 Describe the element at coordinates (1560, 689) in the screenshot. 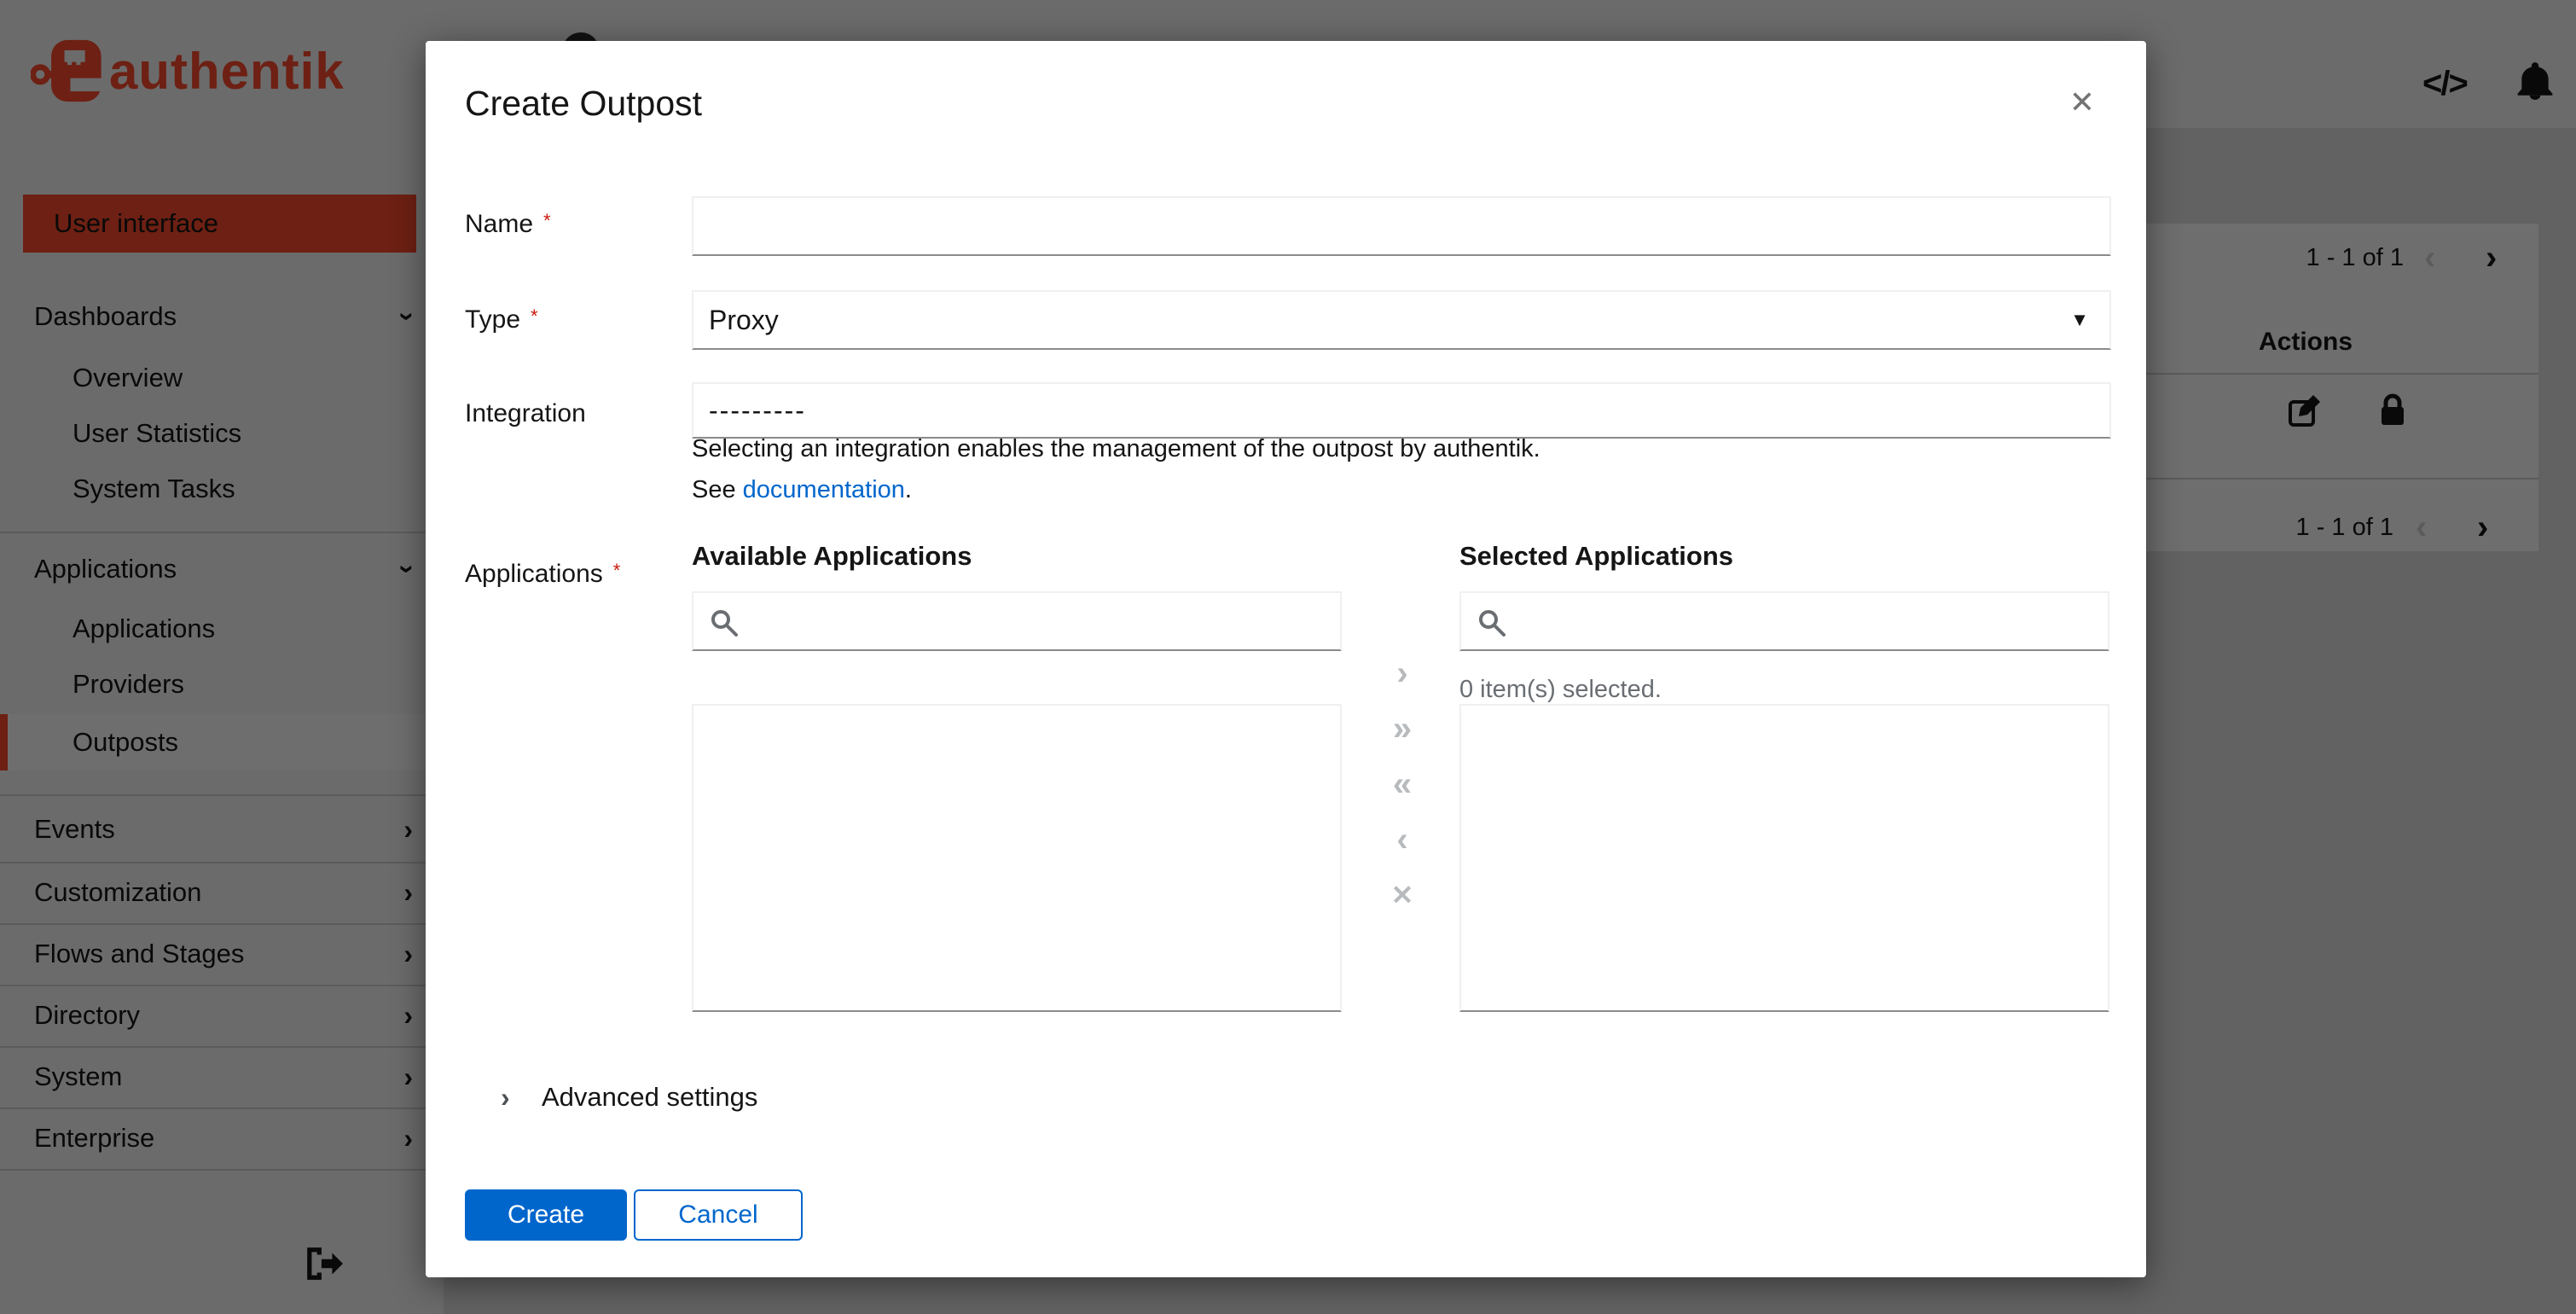

I see `selected-count-label: 0 item(s) selected.` at that location.